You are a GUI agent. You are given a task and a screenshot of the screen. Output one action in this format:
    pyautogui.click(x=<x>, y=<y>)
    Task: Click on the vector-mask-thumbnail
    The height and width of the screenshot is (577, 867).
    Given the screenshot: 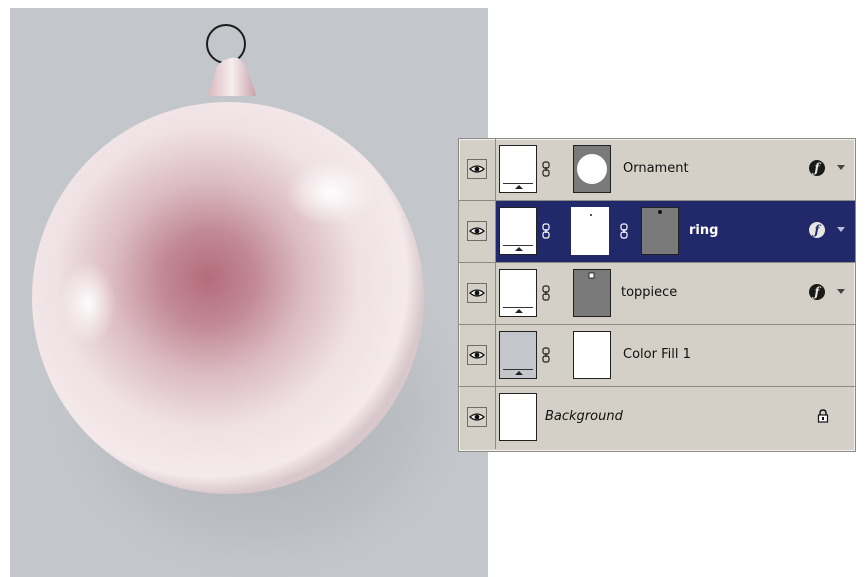 What is the action you would take?
    pyautogui.click(x=660, y=231)
    